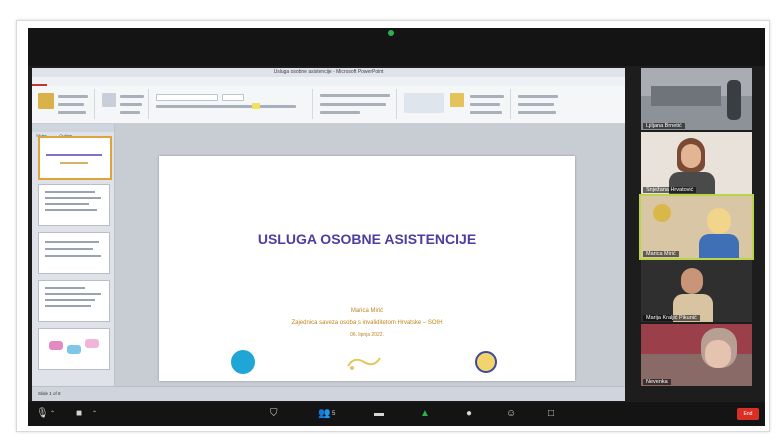 This screenshot has height=442, width=781. Describe the element at coordinates (664, 126) in the screenshot. I see `participant-name: Ljiljana Brnetić` at that location.